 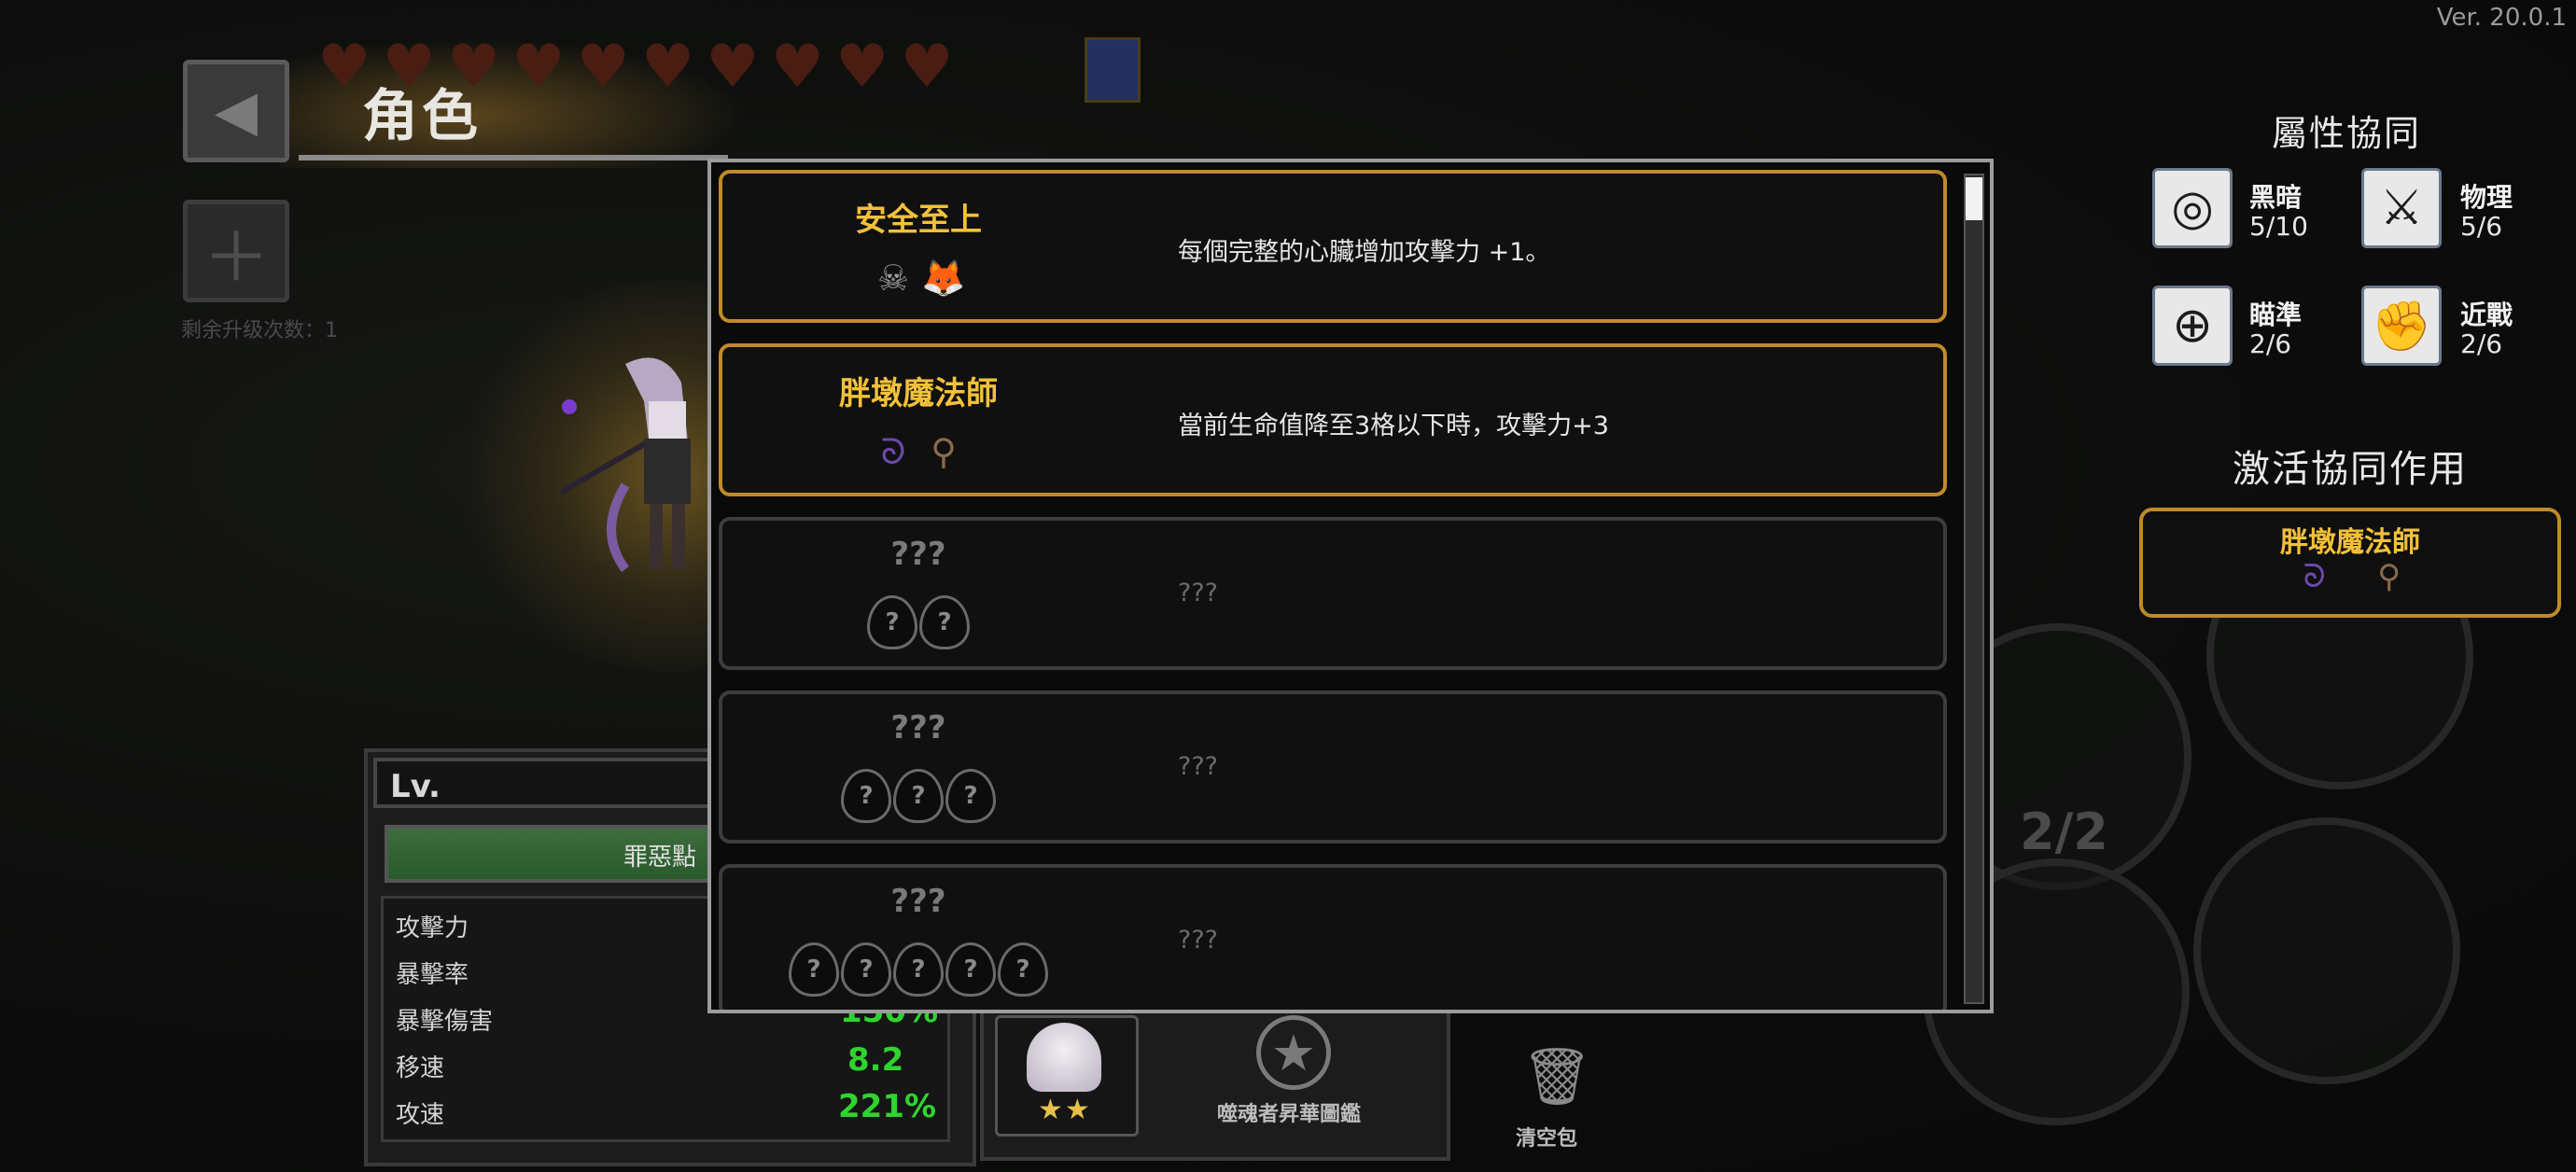 What do you see at coordinates (943, 278) in the screenshot?
I see `fox-mask-icon: 🦊` at bounding box center [943, 278].